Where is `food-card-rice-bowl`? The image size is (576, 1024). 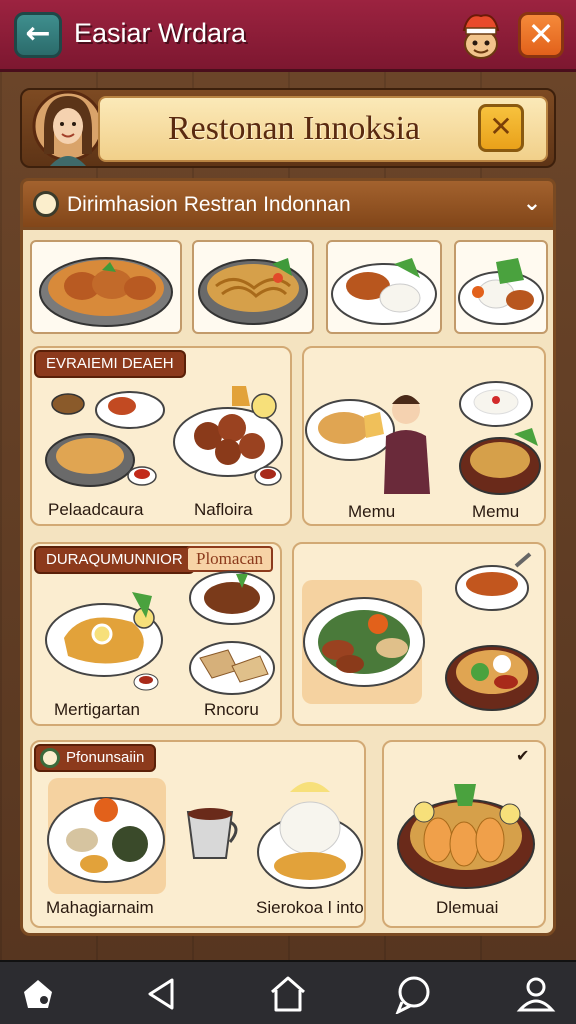 food-card-rice-bowl is located at coordinates (501, 287).